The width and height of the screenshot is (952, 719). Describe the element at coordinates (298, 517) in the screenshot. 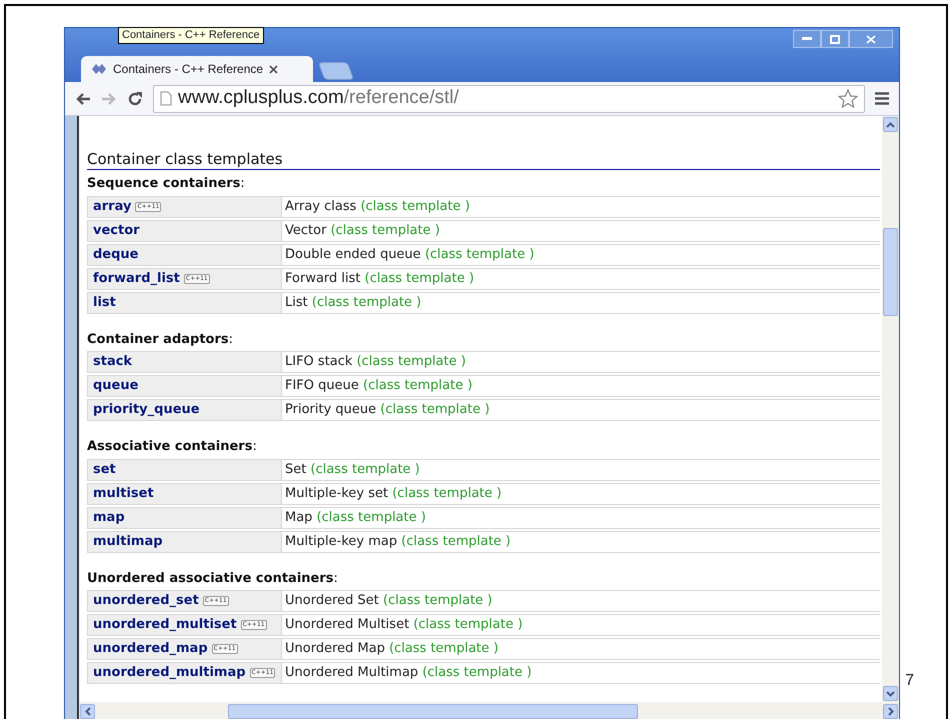

I see `description-text: Map` at that location.